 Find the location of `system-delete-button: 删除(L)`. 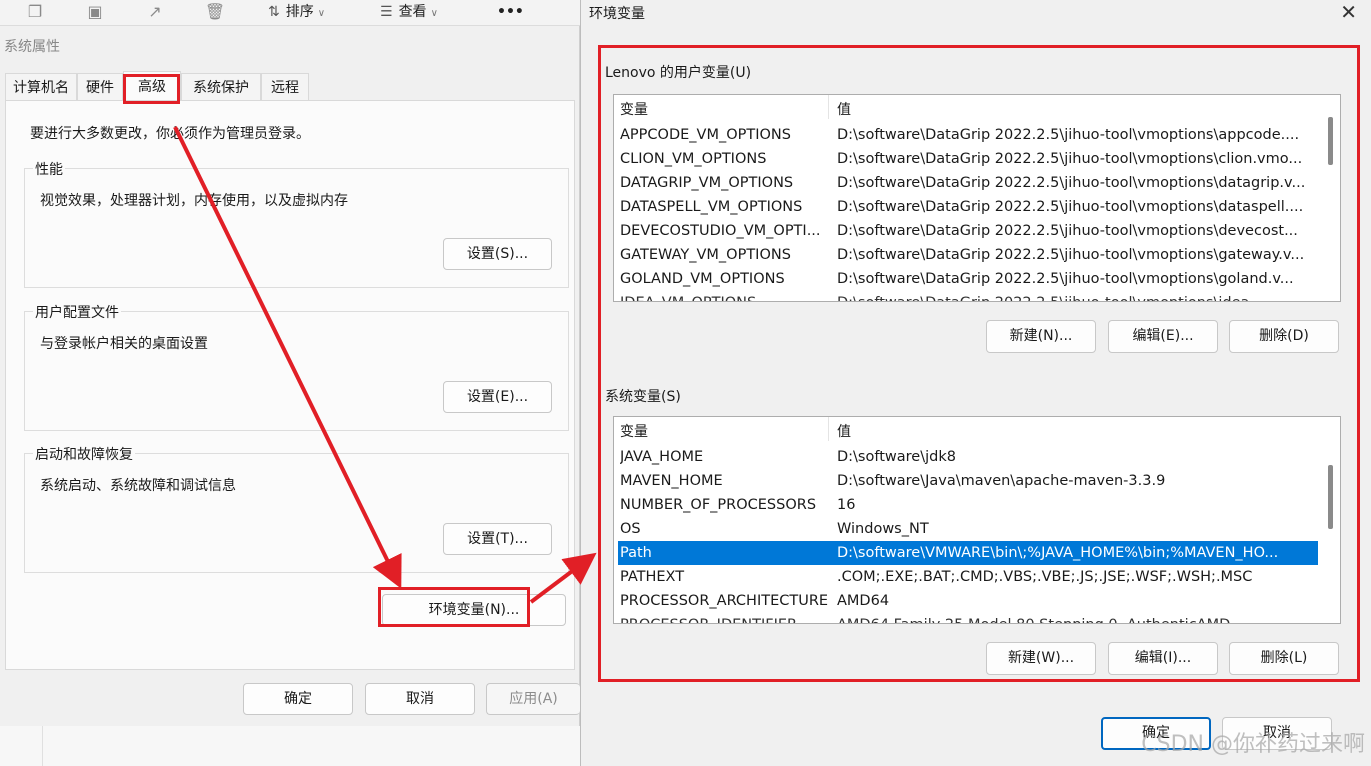

system-delete-button: 删除(L) is located at coordinates (1284, 658).